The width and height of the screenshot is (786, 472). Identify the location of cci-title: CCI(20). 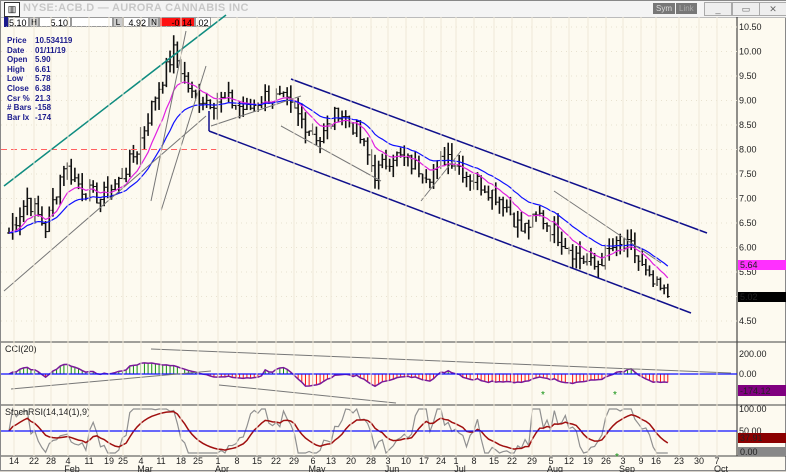
(21, 349).